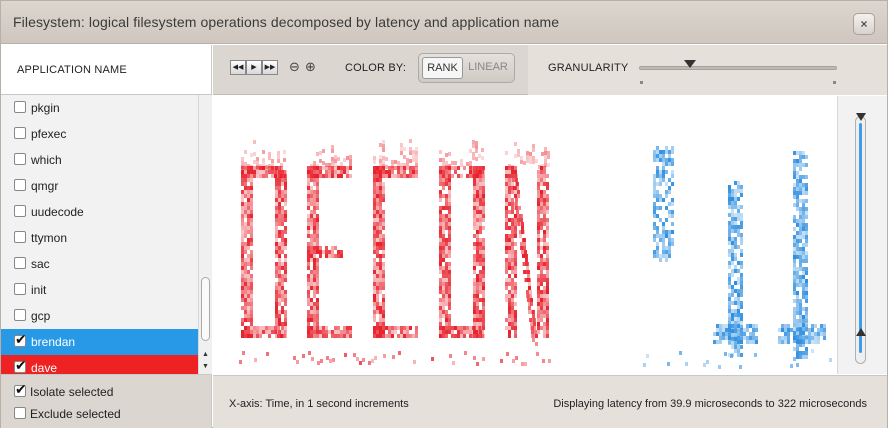  What do you see at coordinates (99, 238) in the screenshot?
I see `list-item: ttymon` at bounding box center [99, 238].